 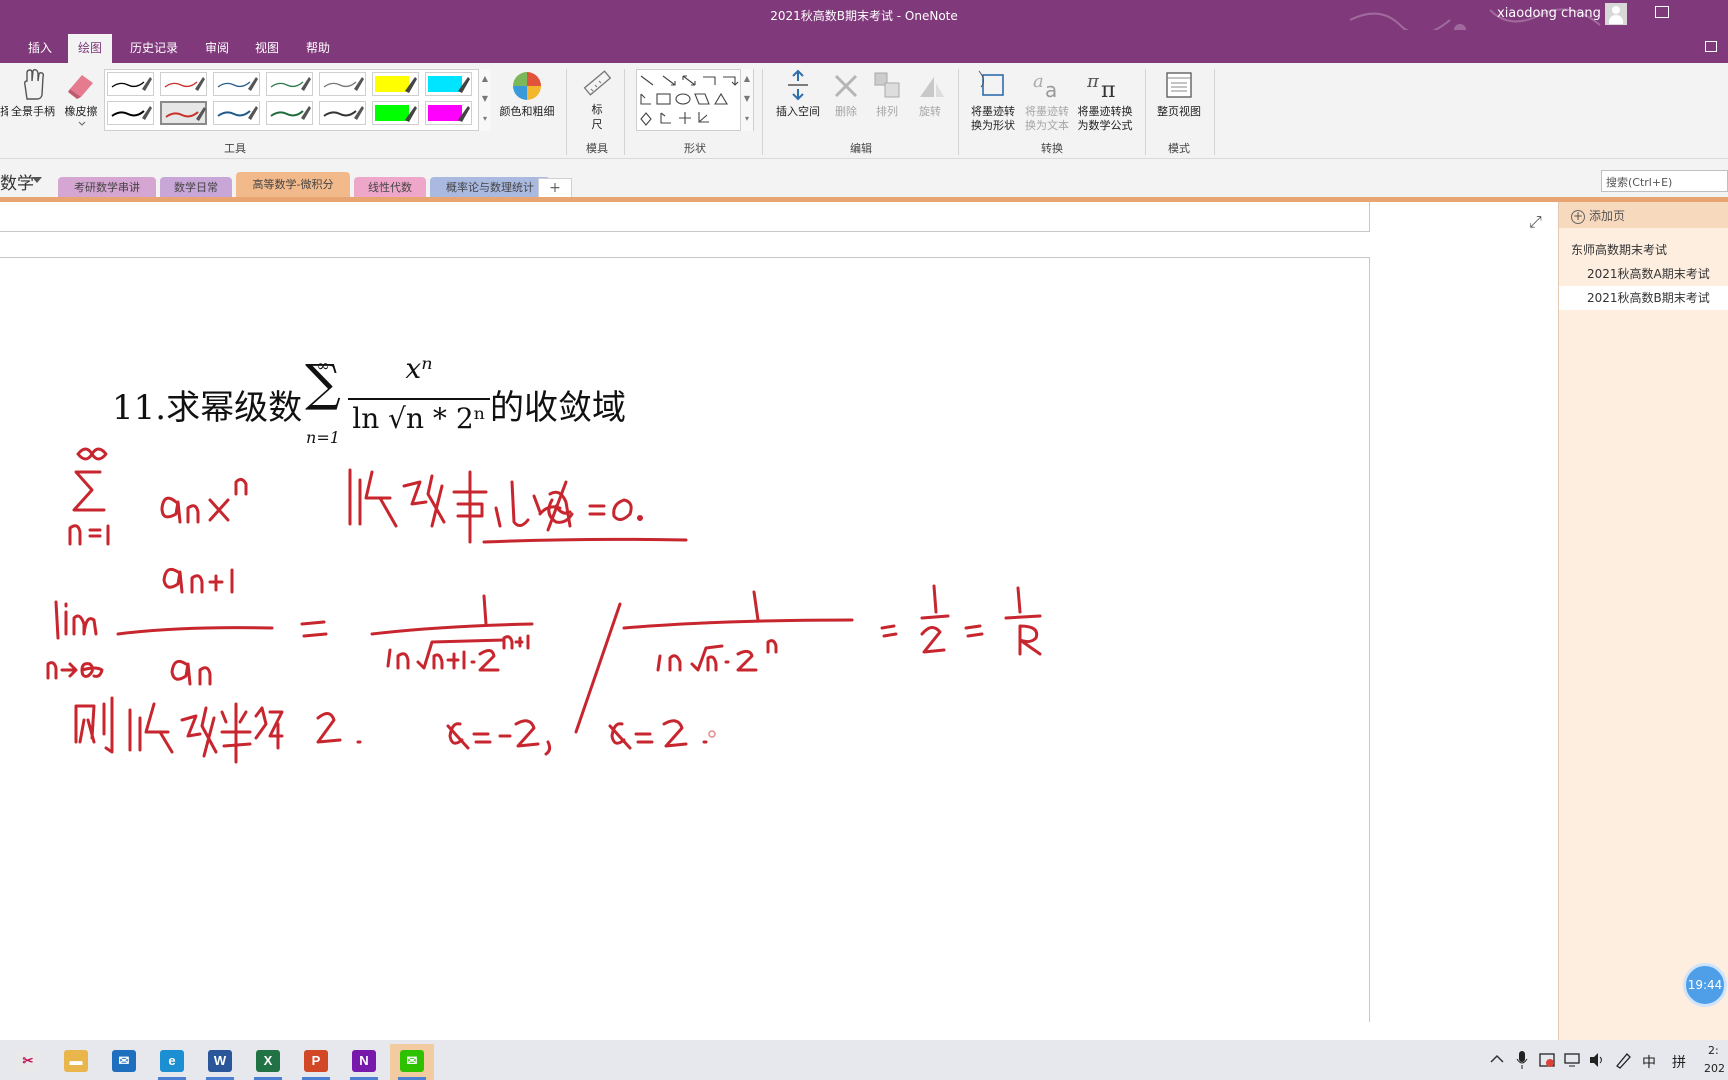 What do you see at coordinates (993, 112) in the screenshot?
I see `ink-to-shape-label-1: 将墨迹转` at bounding box center [993, 112].